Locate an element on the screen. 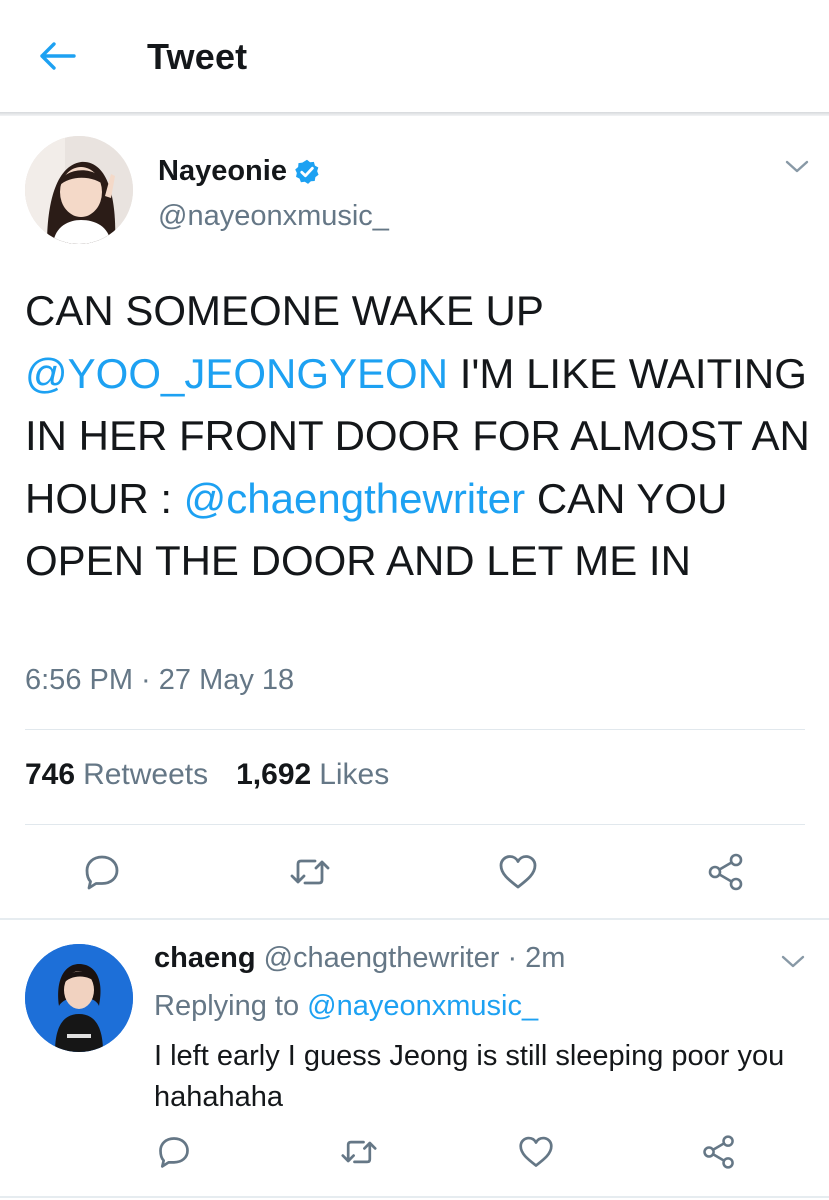  verified-badge-icon is located at coordinates (307, 171).